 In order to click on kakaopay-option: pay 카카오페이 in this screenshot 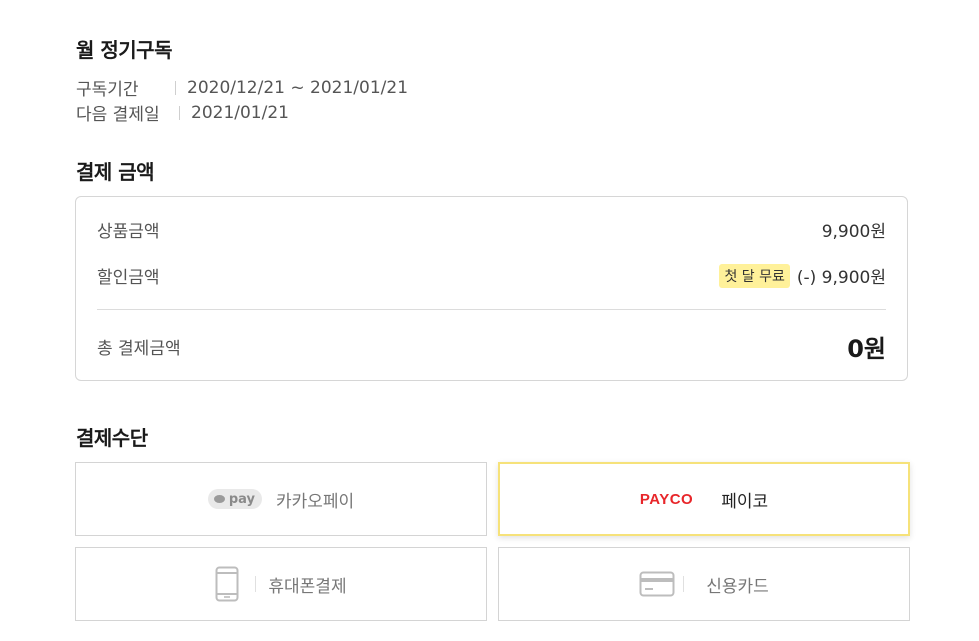, I will do `click(281, 499)`.